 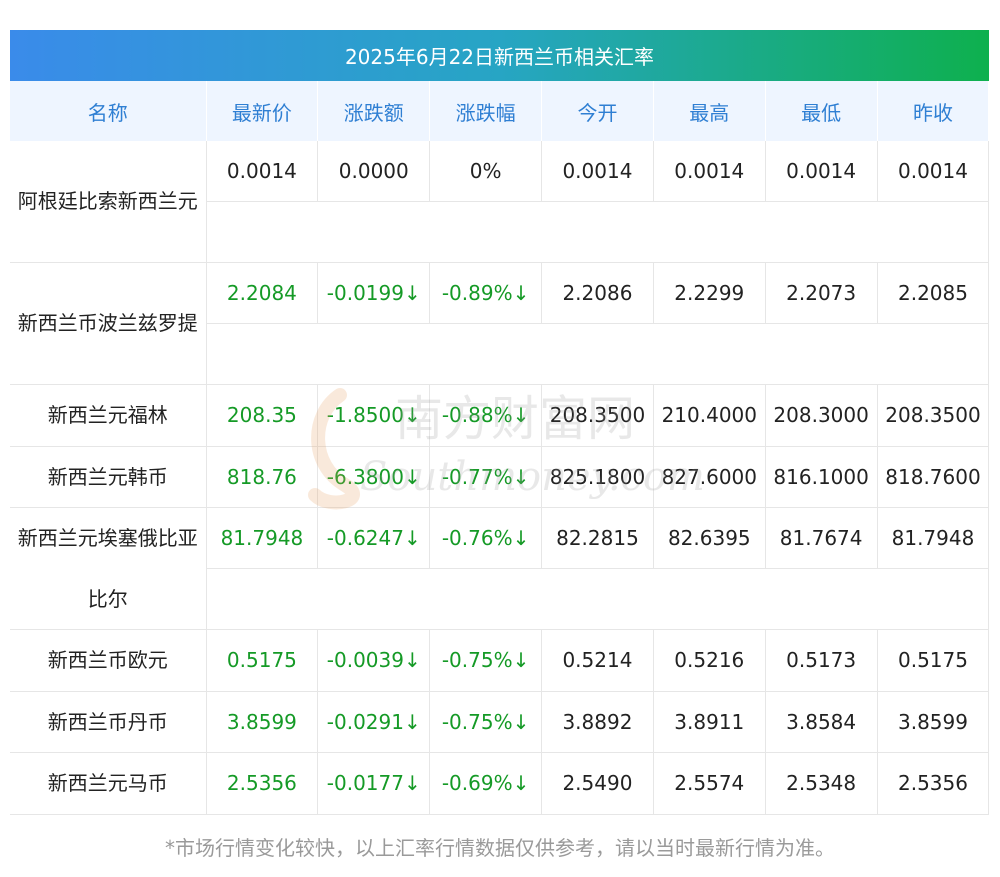 What do you see at coordinates (262, 293) in the screenshot?
I see `cell-latest: 2.2084` at bounding box center [262, 293].